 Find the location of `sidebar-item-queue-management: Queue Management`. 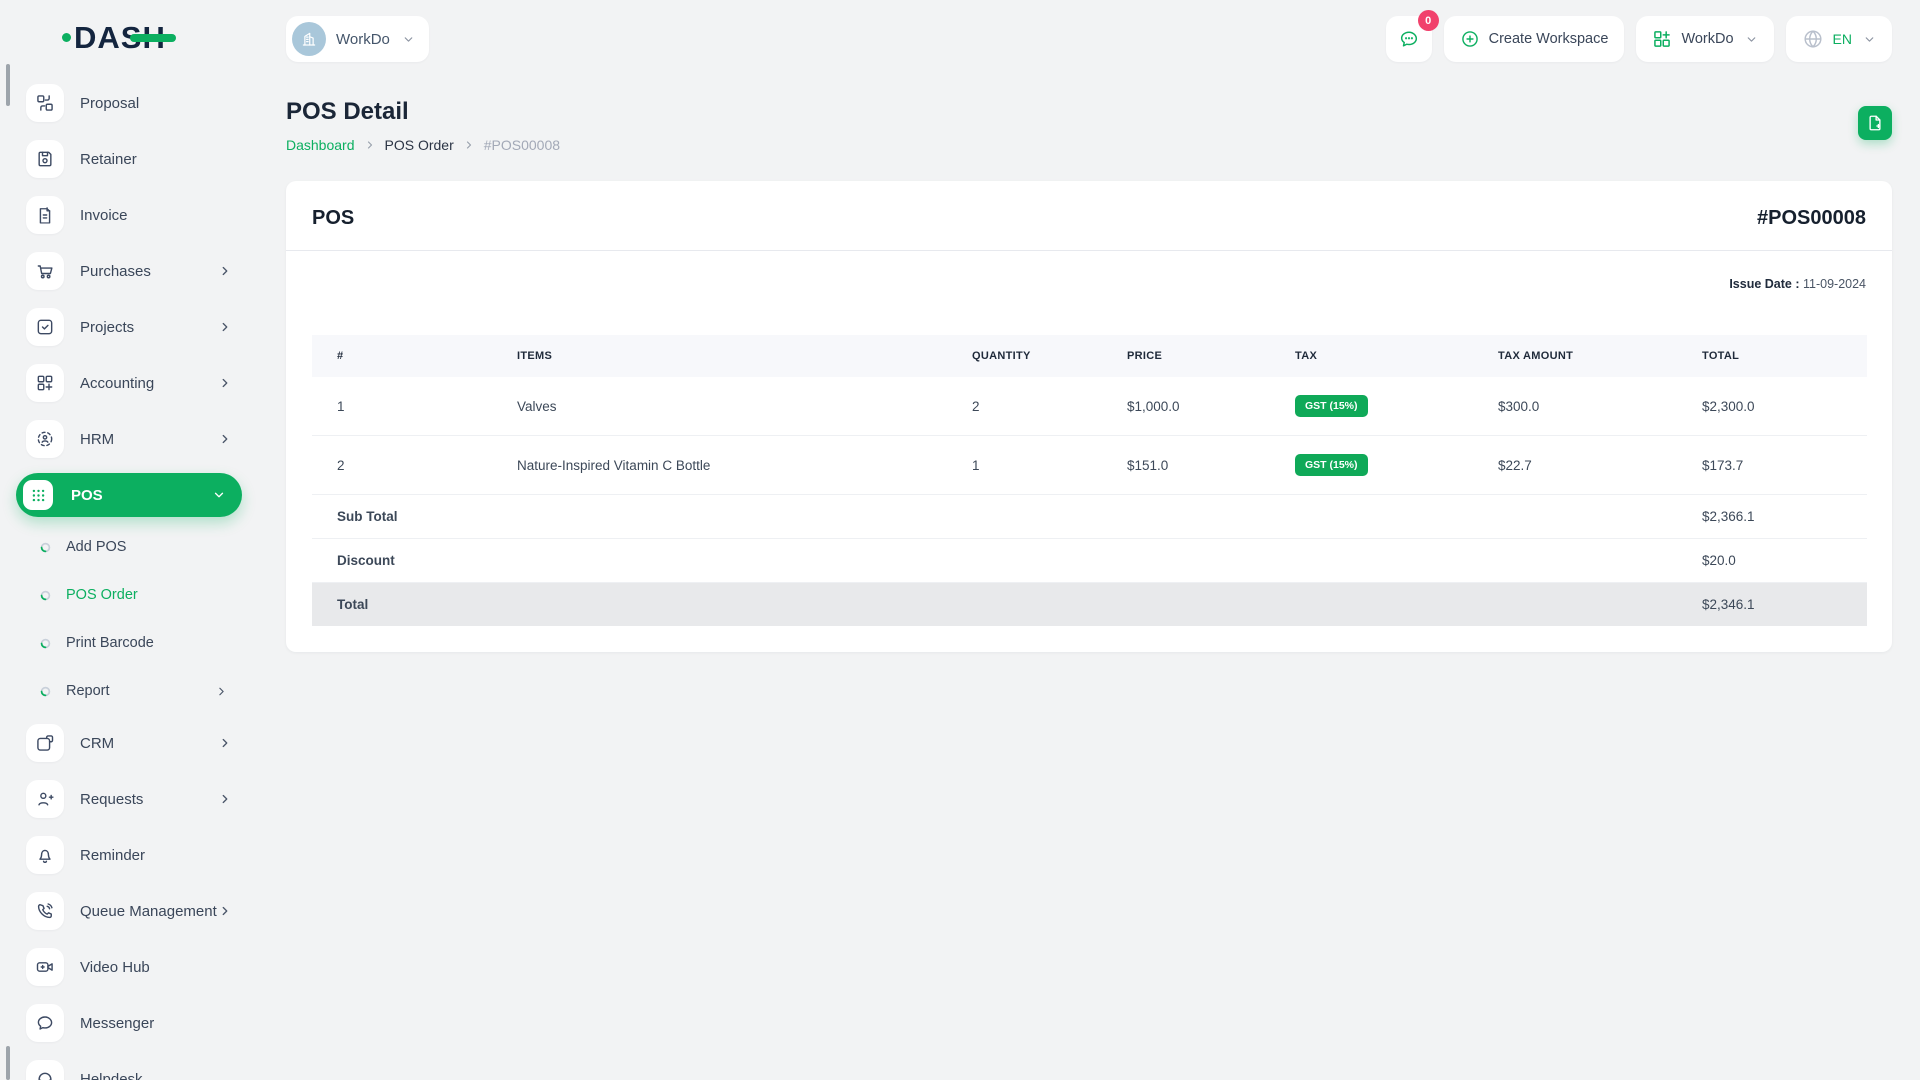

sidebar-item-queue-management: Queue Management is located at coordinates (129, 911).